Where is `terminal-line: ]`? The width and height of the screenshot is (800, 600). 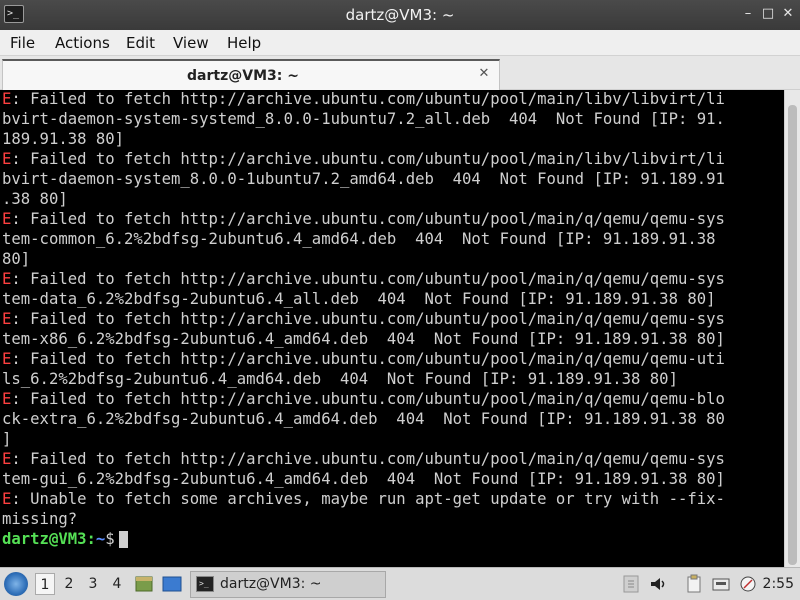
terminal-line: ] is located at coordinates (392, 440).